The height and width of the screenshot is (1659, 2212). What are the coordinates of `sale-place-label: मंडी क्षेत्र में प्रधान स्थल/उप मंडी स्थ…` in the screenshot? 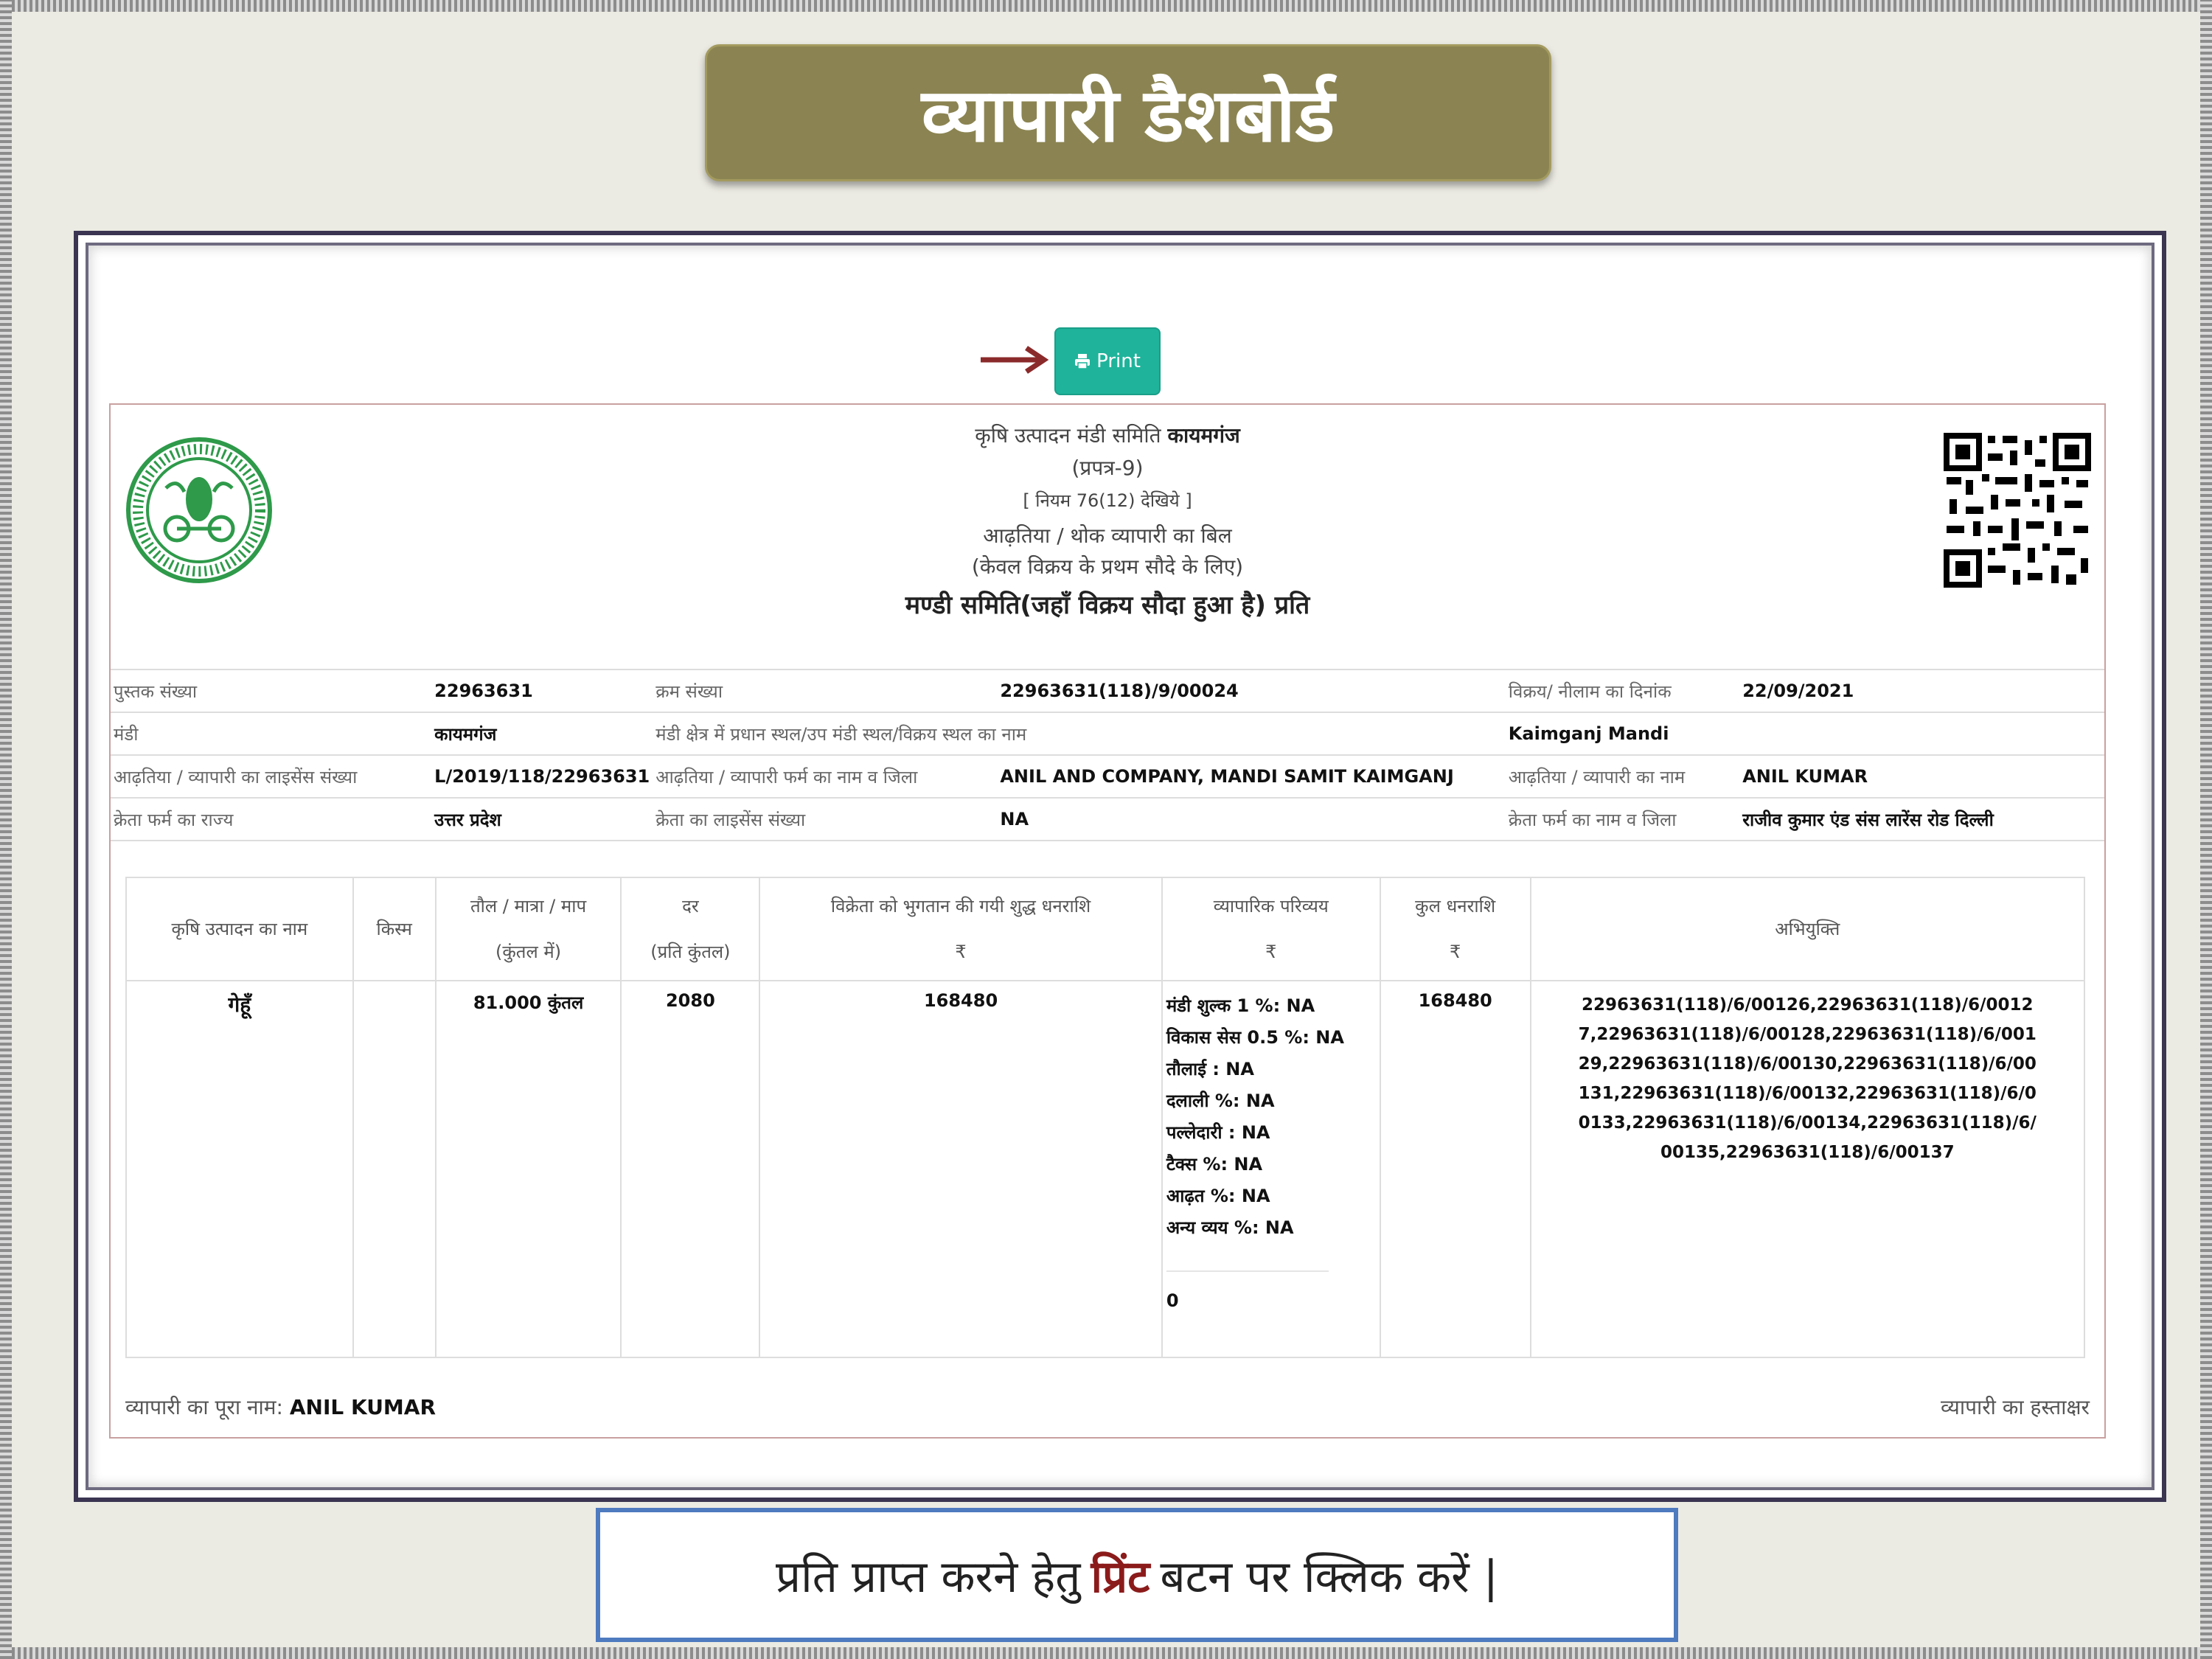 It's located at (1079, 734).